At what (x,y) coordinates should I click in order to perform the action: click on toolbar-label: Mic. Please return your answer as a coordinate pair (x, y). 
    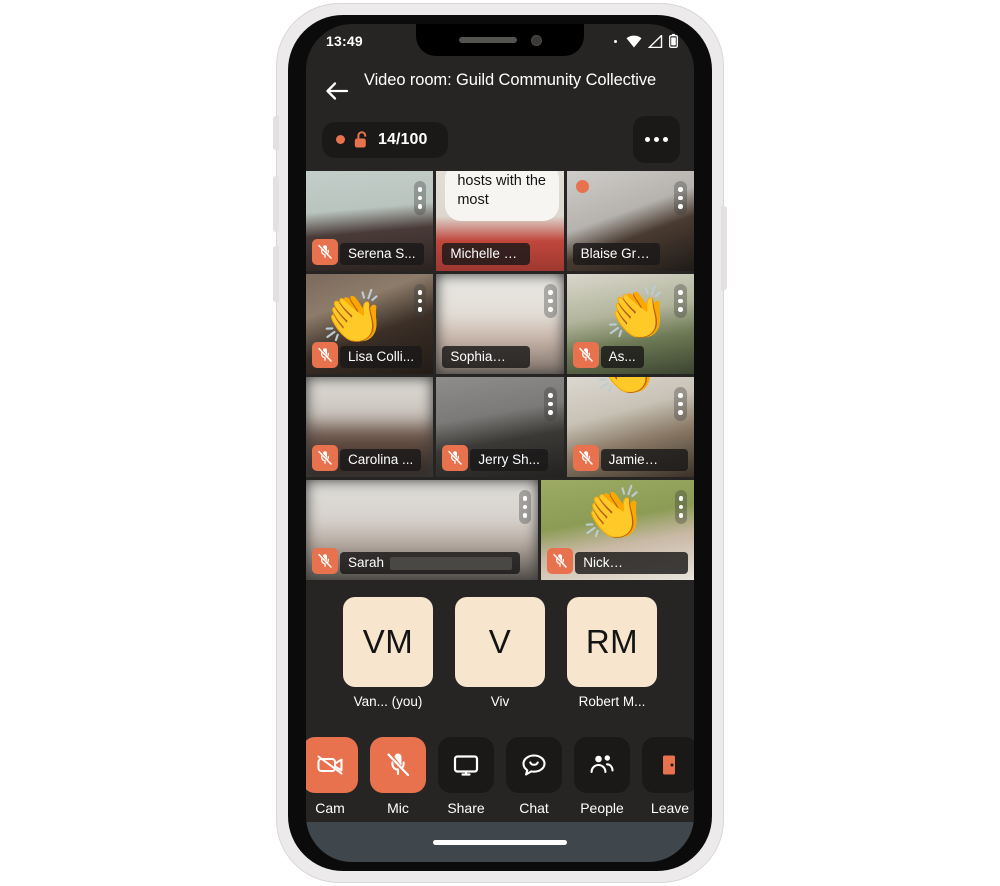
    Looking at the image, I should click on (398, 808).